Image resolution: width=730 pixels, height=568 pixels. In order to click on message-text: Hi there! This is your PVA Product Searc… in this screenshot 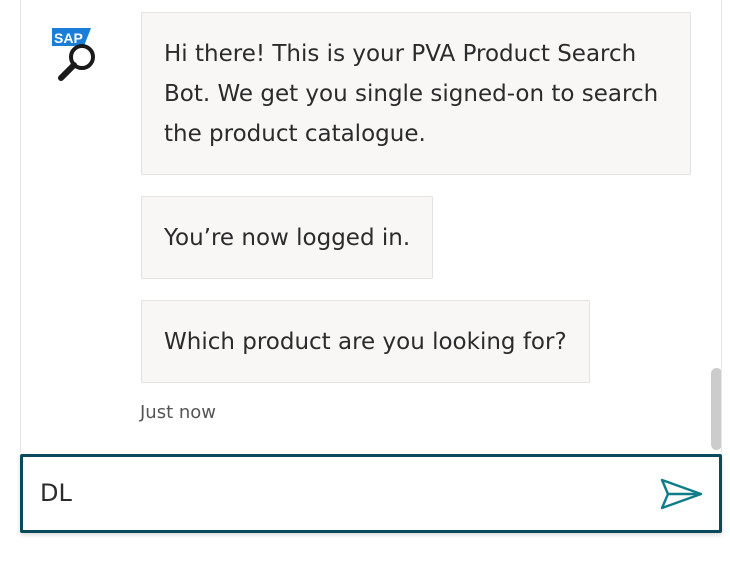, I will do `click(411, 94)`.